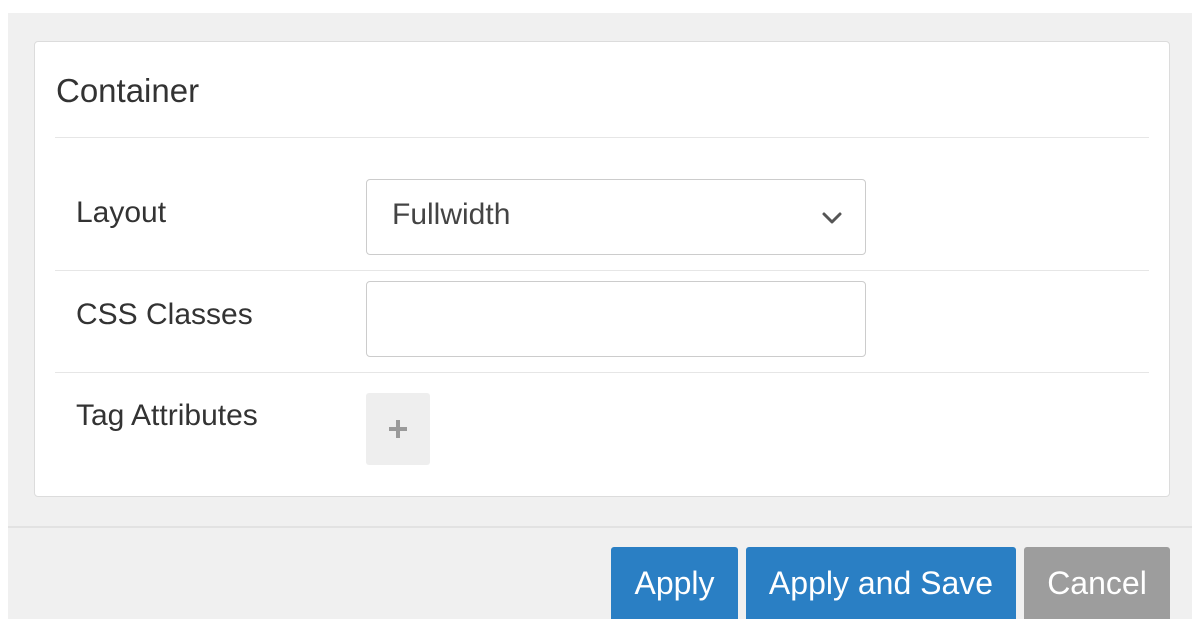  I want to click on chevron-down-icon, so click(832, 218).